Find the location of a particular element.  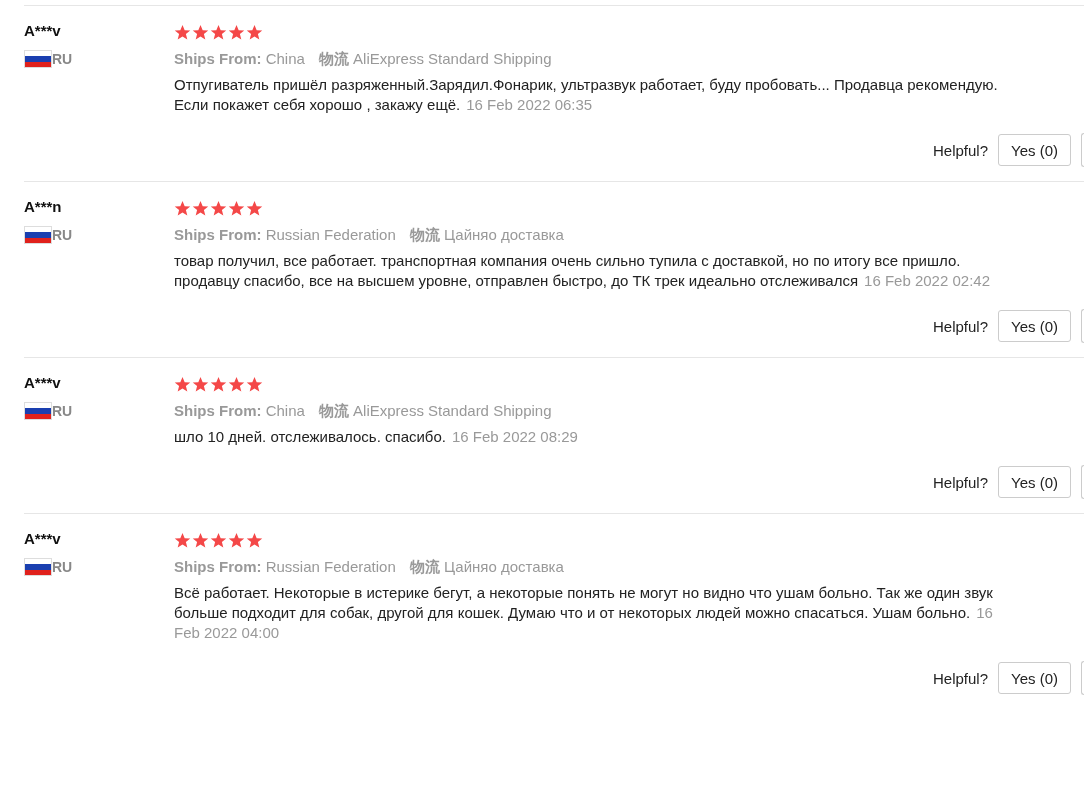

user-name: A***n is located at coordinates (43, 206).